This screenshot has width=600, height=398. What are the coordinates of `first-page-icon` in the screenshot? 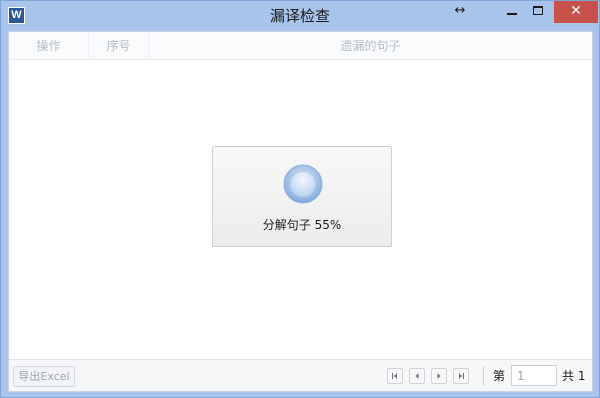 It's located at (394, 376).